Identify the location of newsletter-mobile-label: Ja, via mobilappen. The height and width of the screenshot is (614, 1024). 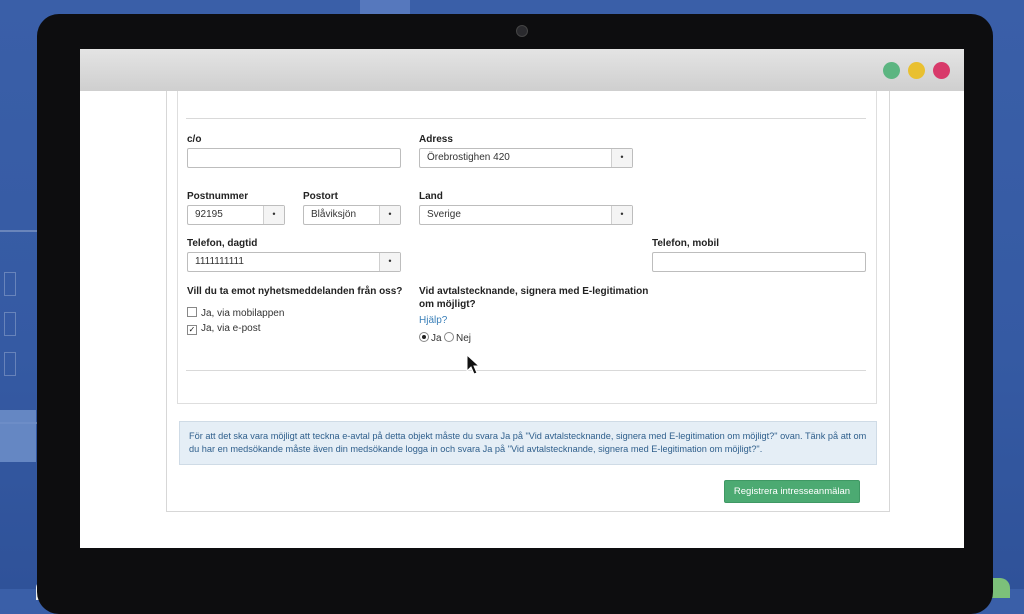
(243, 313).